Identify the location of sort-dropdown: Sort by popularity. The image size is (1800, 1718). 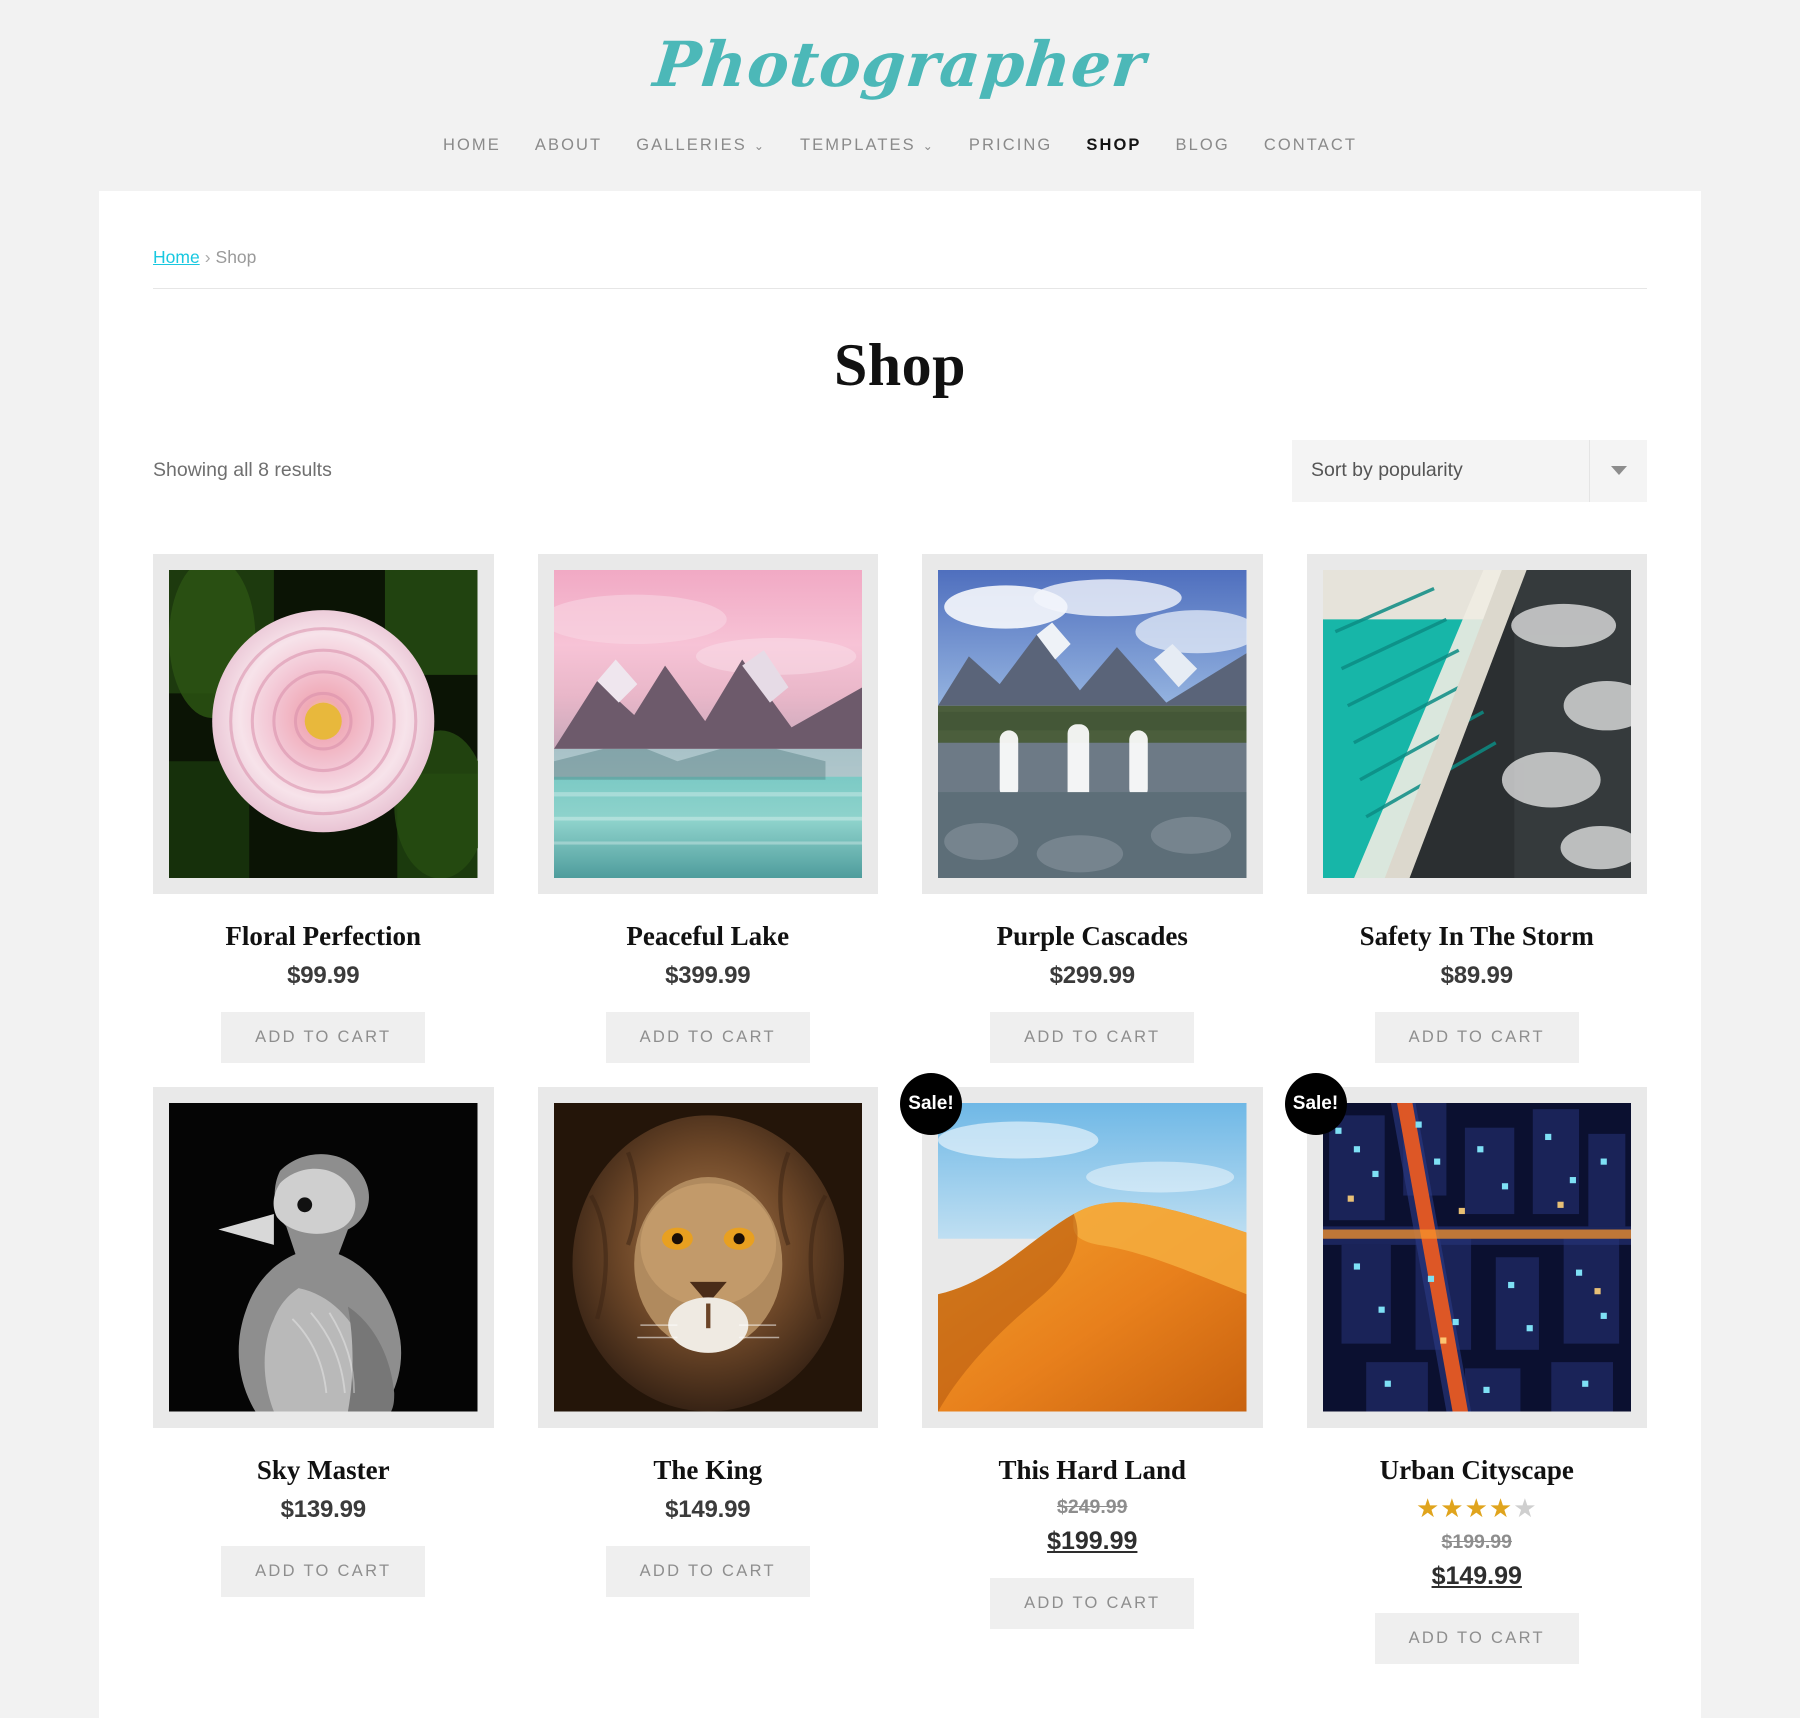
(1469, 471).